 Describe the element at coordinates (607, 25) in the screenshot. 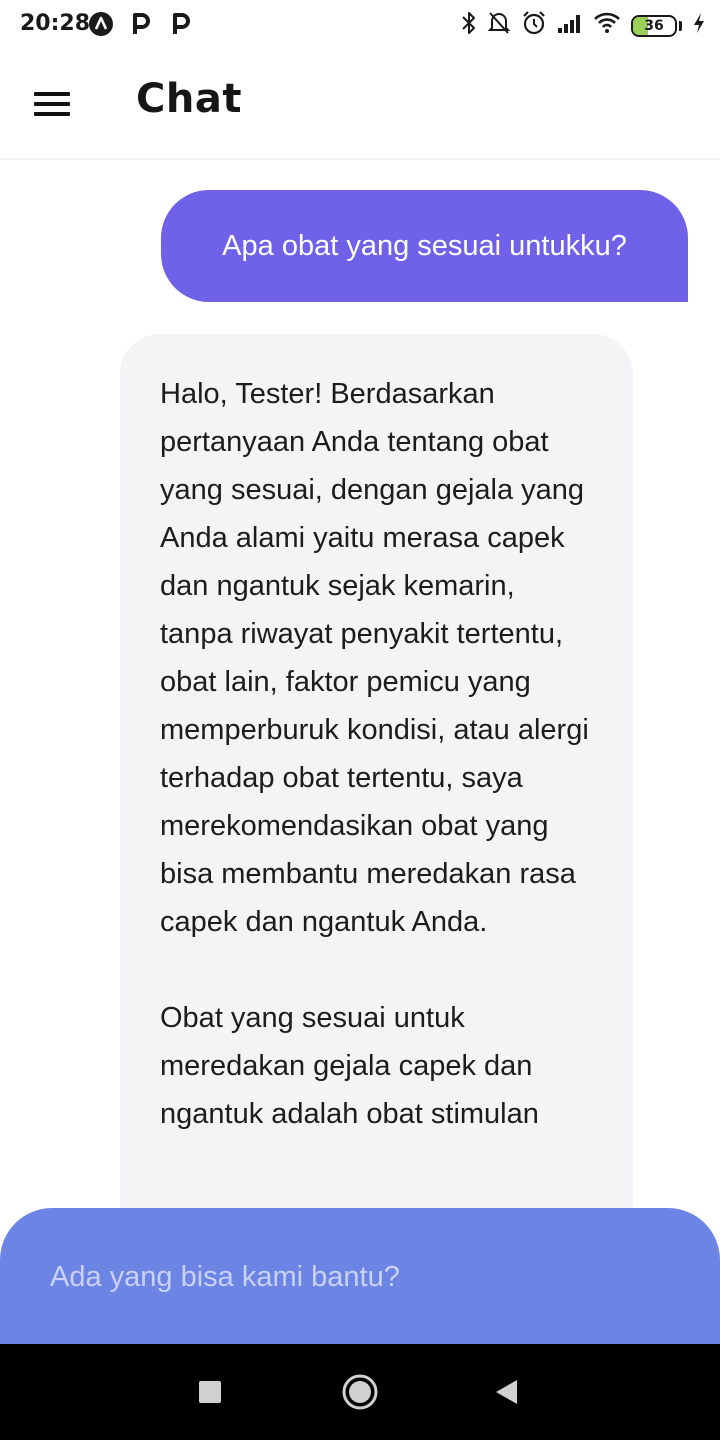

I see `wifi-icon` at that location.